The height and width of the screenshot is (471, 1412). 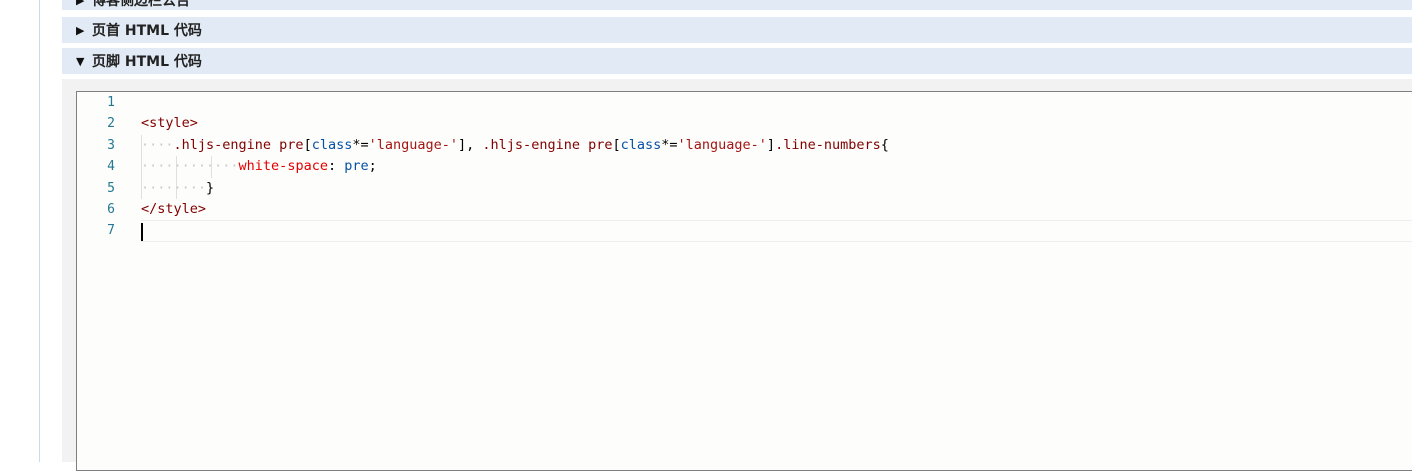 I want to click on code-line-6: </style>, so click(x=776, y=209).